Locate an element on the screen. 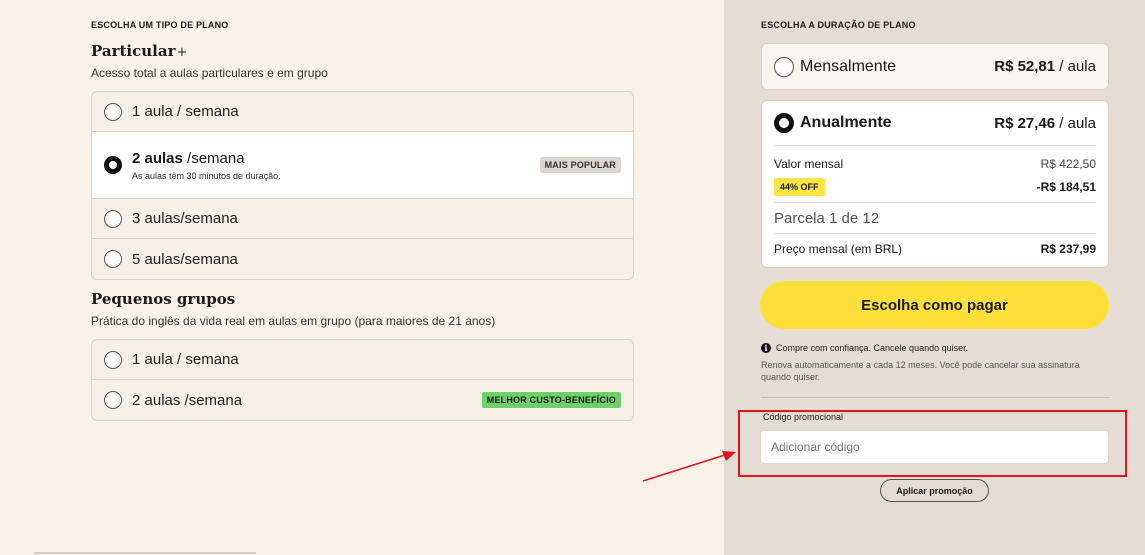 This screenshot has height=555, width=1145. duration-monthly-row: Mensalmente R$ 52,81 / aula is located at coordinates (935, 66).